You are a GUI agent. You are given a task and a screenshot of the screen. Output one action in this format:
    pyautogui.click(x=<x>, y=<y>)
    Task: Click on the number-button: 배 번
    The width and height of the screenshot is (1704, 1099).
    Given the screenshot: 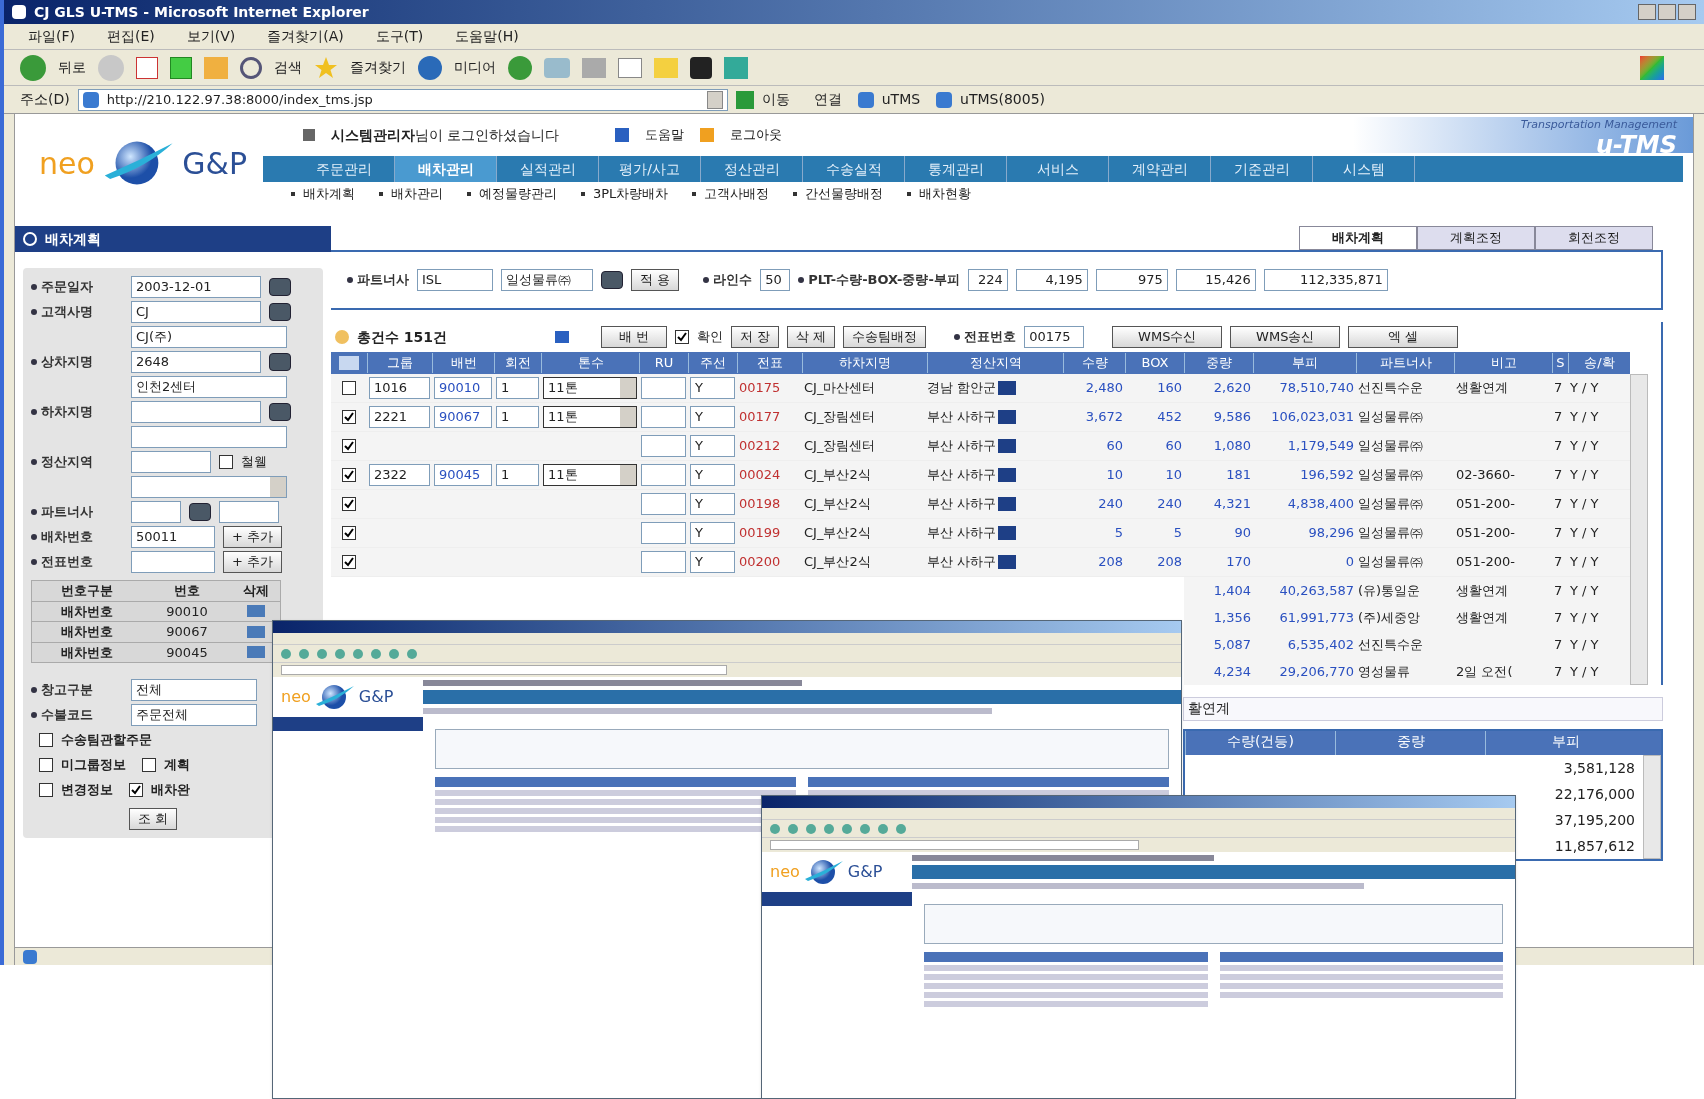 What is the action you would take?
    pyautogui.click(x=634, y=337)
    